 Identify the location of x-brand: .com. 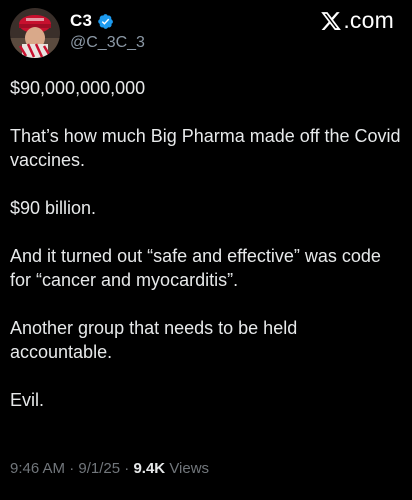
(357, 20).